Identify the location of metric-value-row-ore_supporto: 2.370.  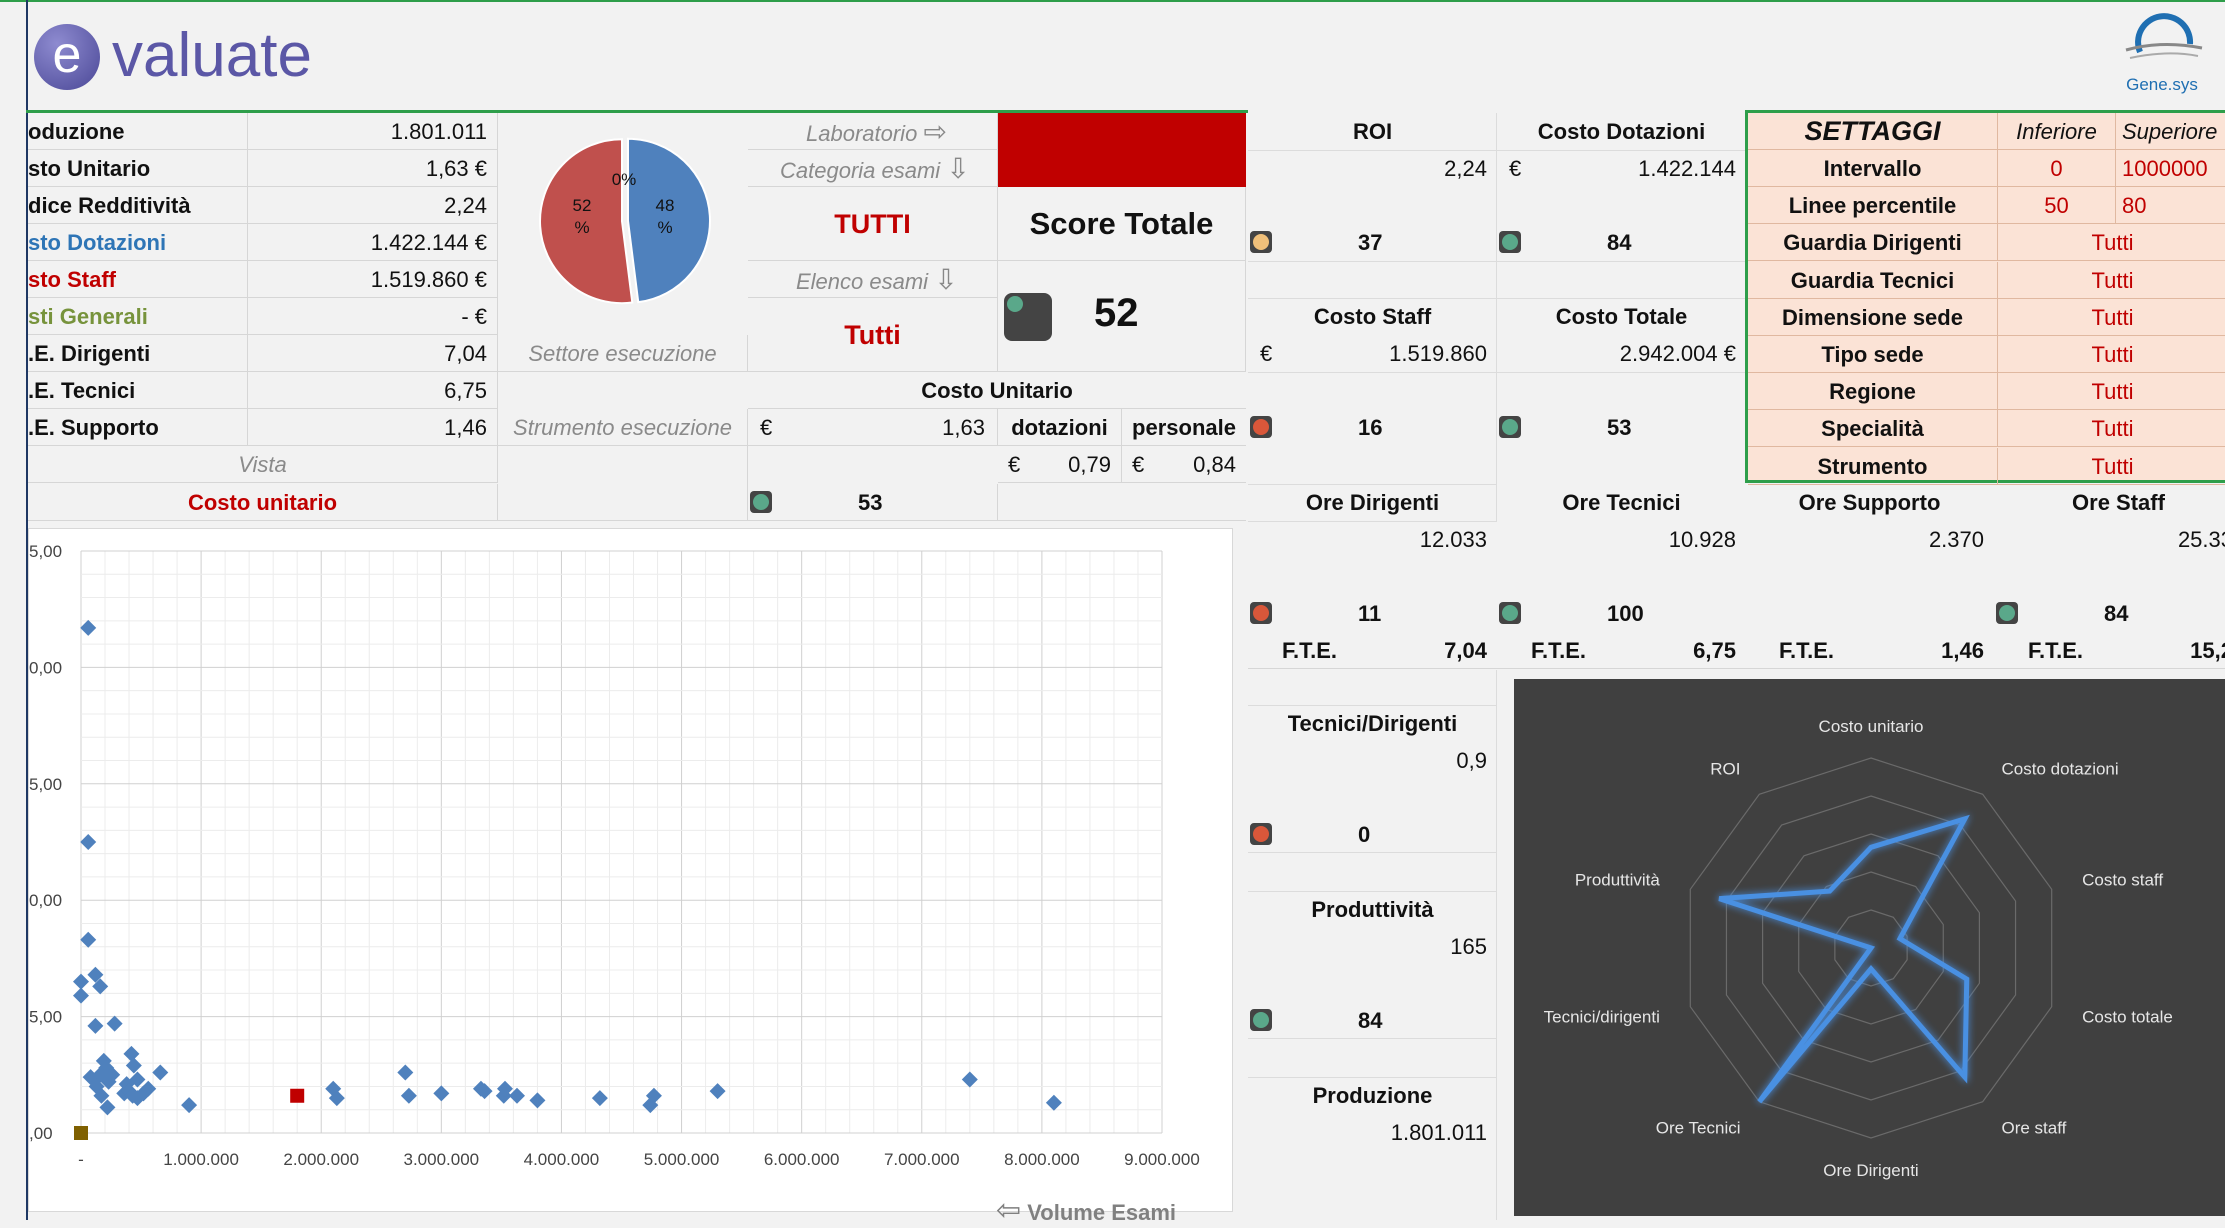
(1869, 539).